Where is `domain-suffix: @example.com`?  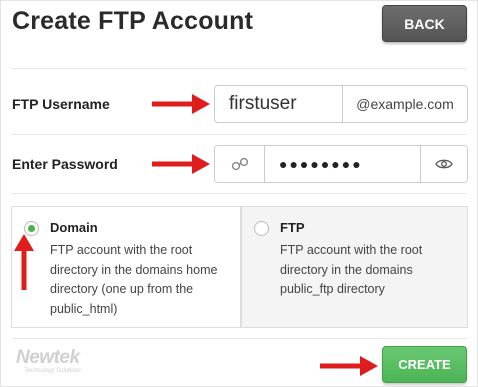
domain-suffix: @example.com is located at coordinates (405, 104).